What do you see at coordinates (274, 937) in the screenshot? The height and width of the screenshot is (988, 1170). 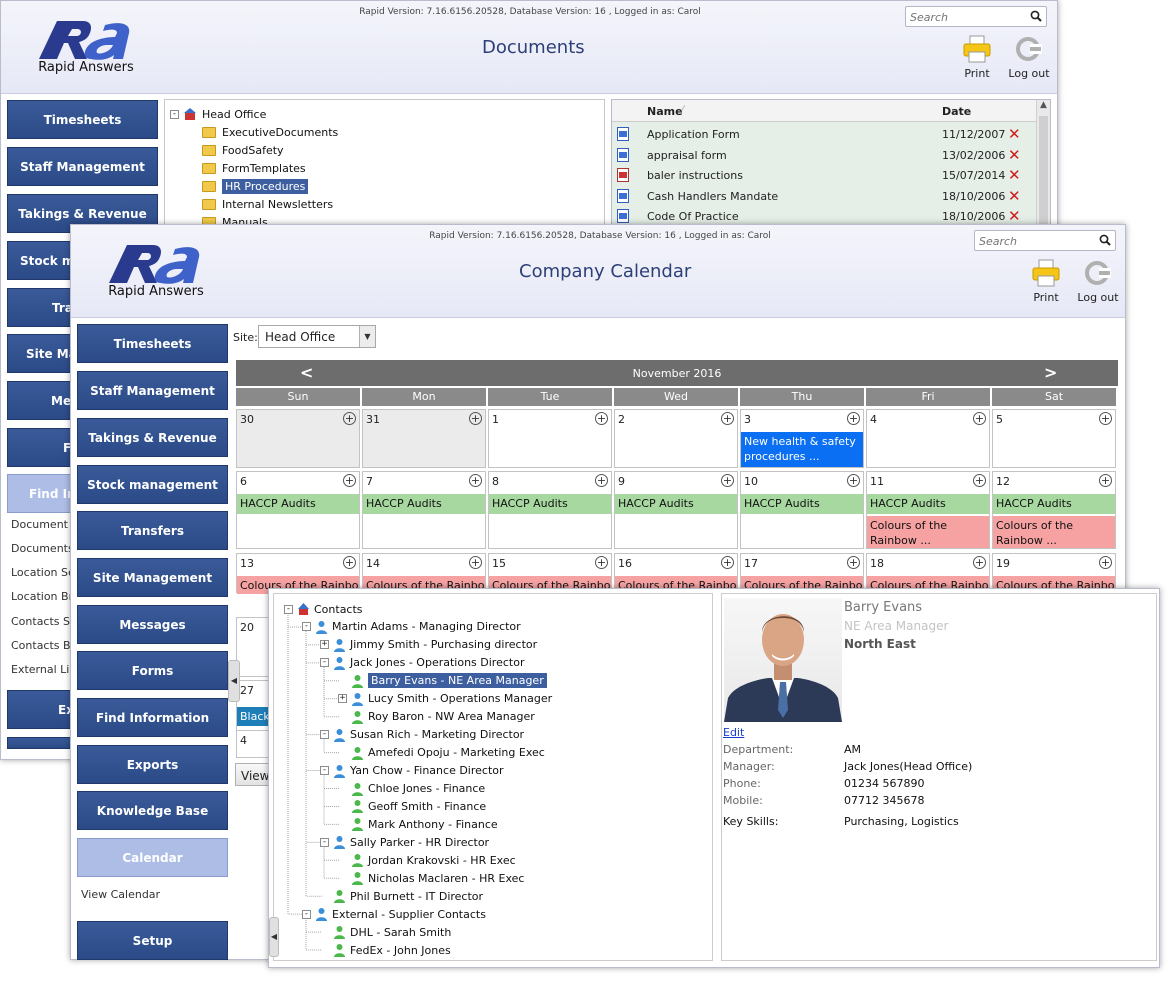 I see `collapse-tree-handle: ◀` at bounding box center [274, 937].